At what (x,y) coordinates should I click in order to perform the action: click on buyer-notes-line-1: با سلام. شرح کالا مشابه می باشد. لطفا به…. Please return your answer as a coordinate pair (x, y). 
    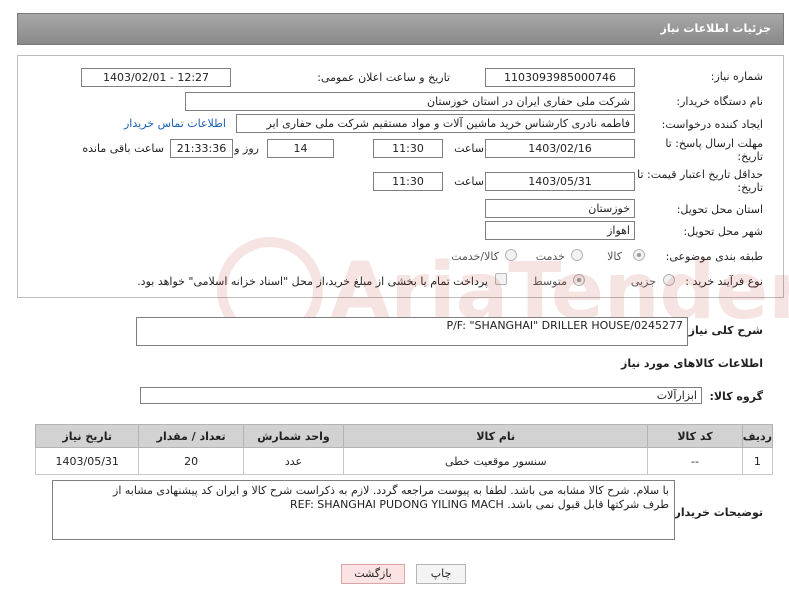
    Looking at the image, I should click on (391, 490).